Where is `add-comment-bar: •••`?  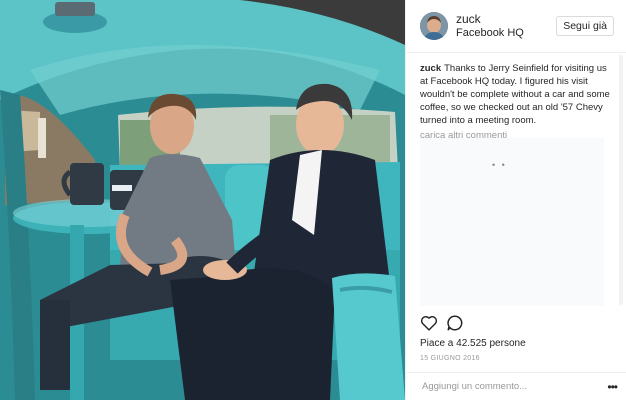 add-comment-bar: ••• is located at coordinates (516, 386).